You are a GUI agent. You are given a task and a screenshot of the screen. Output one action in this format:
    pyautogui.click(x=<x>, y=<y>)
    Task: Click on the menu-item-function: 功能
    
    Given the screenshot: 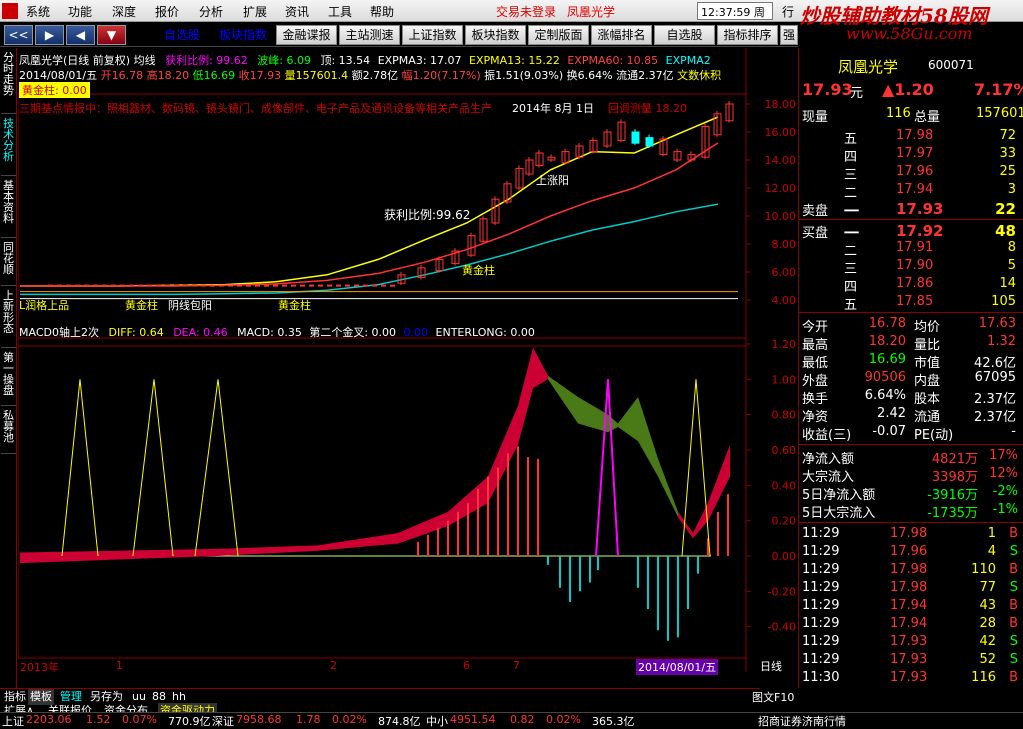 What is the action you would take?
    pyautogui.click(x=80, y=11)
    